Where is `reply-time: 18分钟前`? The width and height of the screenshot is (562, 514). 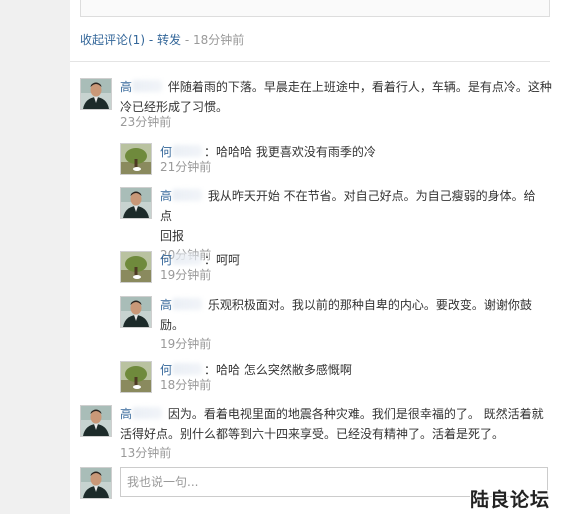 reply-time: 18分钟前 is located at coordinates (186, 385).